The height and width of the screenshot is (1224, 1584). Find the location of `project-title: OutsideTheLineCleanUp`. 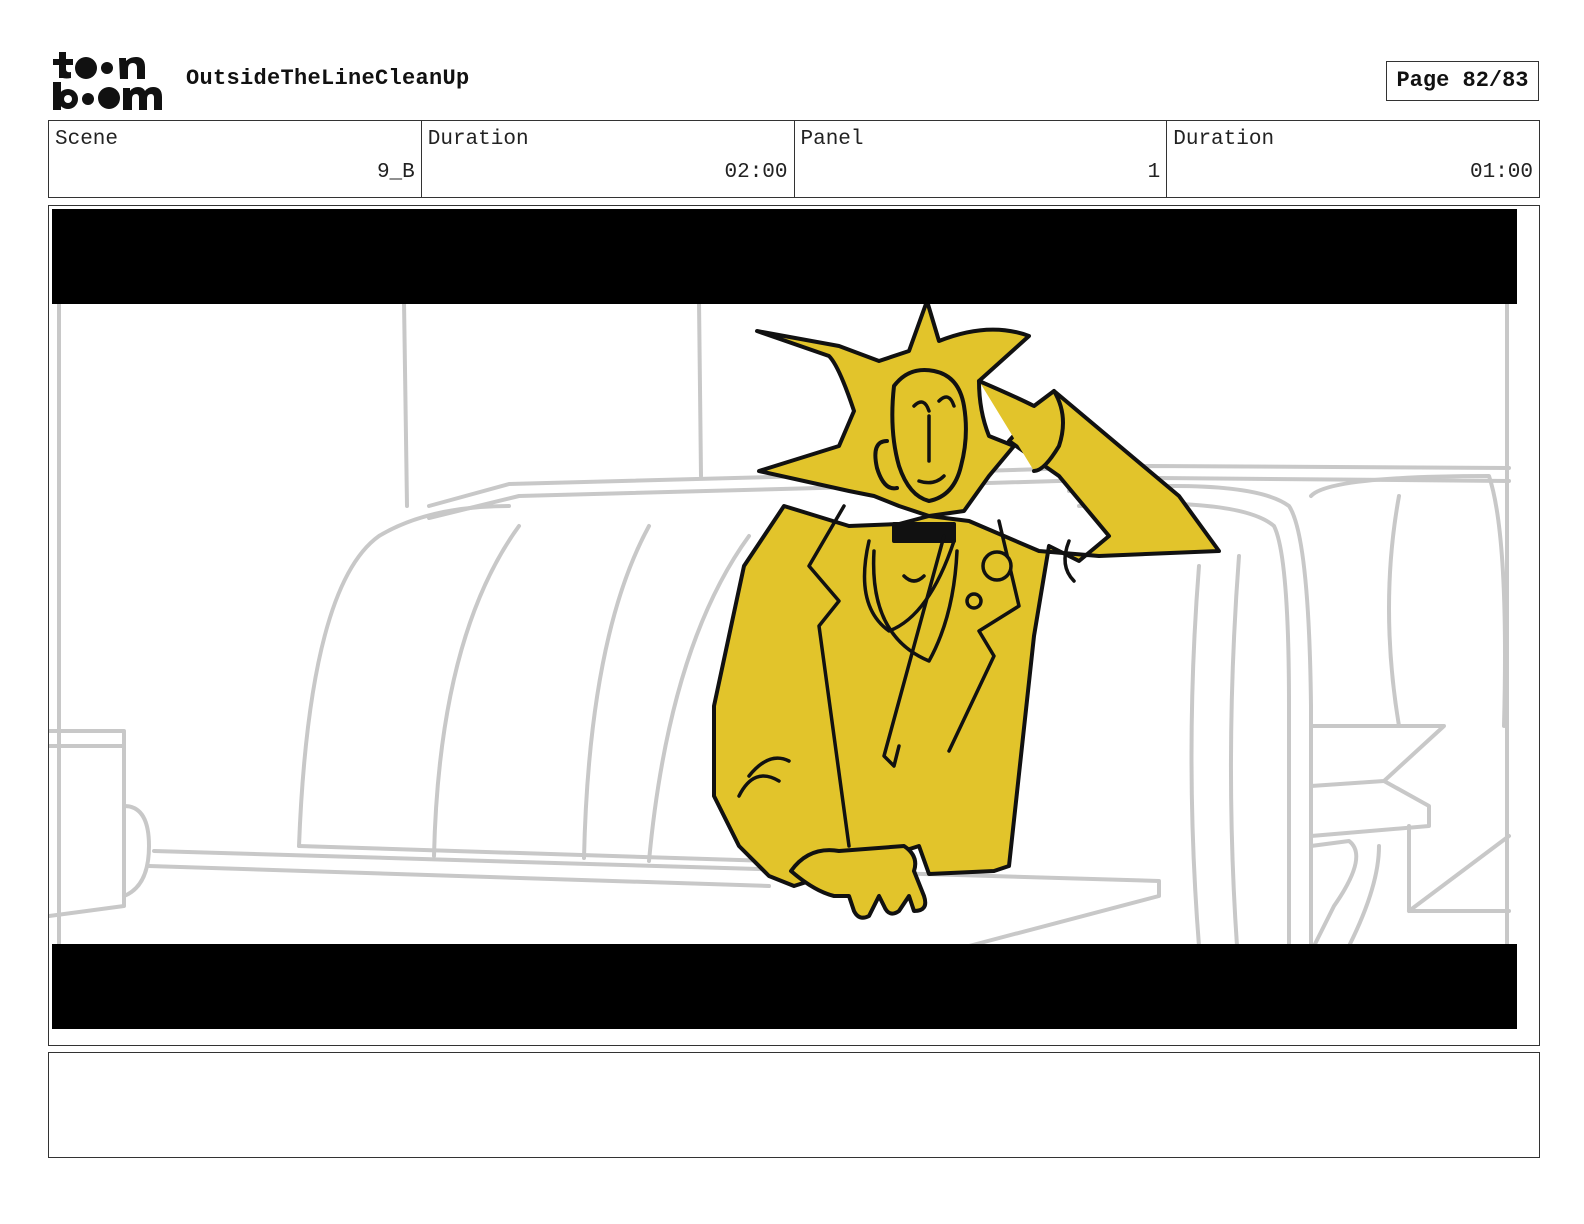

project-title: OutsideTheLineCleanUp is located at coordinates (328, 78).